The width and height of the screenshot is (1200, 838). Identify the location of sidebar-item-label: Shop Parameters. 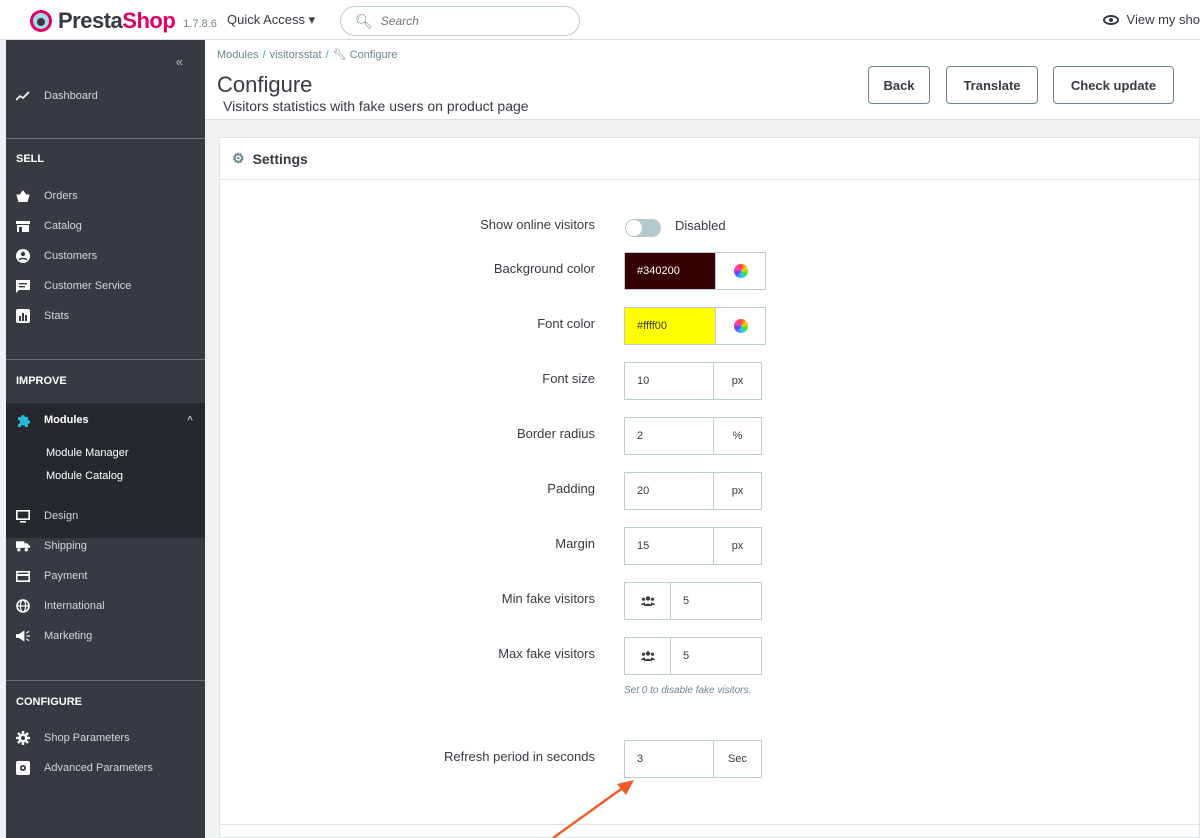
(87, 738).